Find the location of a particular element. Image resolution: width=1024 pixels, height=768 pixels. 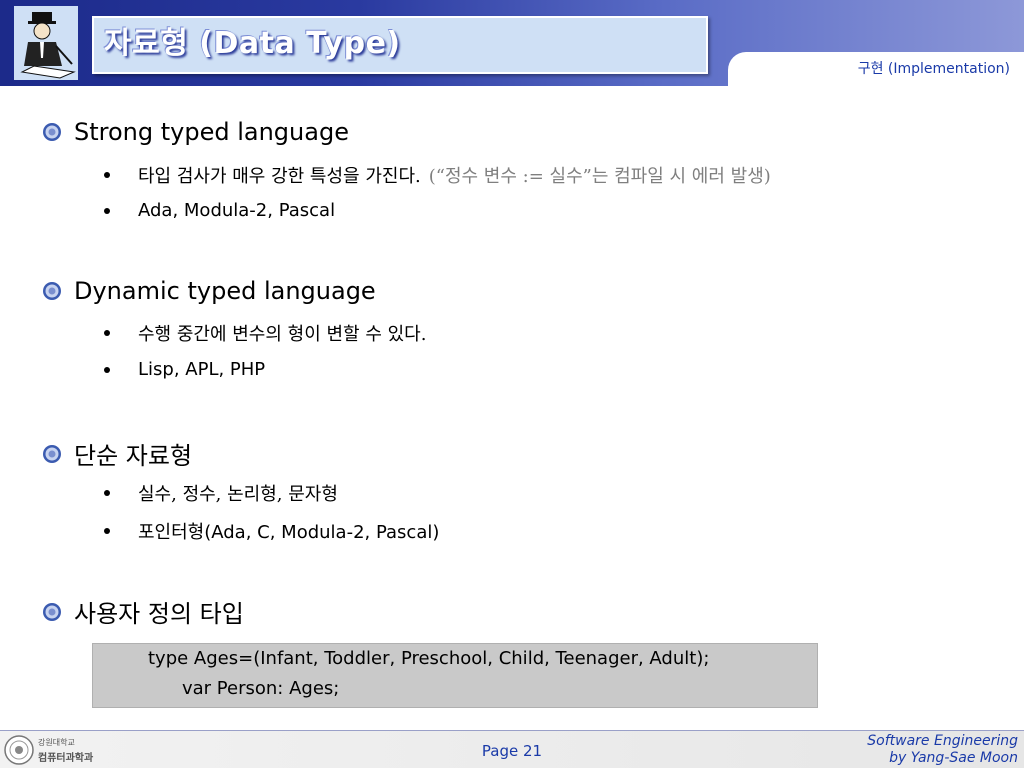

footer-credit: Software Engineering by Yang-Sae Moon is located at coordinates (942, 750).